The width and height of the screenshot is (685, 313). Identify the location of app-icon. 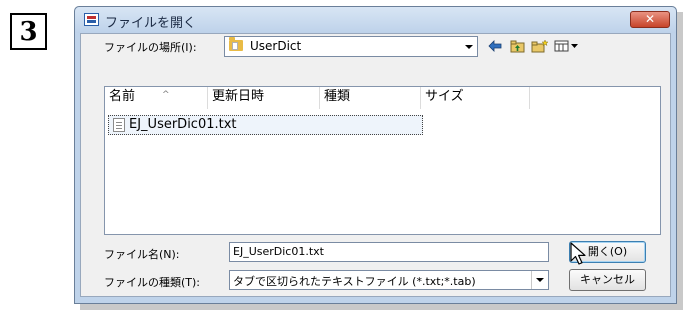
(91, 19).